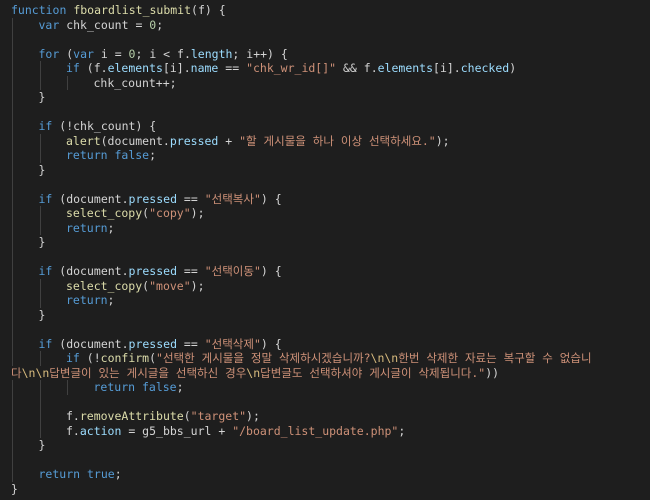 This screenshot has width=650, height=500. I want to click on code-line: select_copy("copy");, so click(325, 213).